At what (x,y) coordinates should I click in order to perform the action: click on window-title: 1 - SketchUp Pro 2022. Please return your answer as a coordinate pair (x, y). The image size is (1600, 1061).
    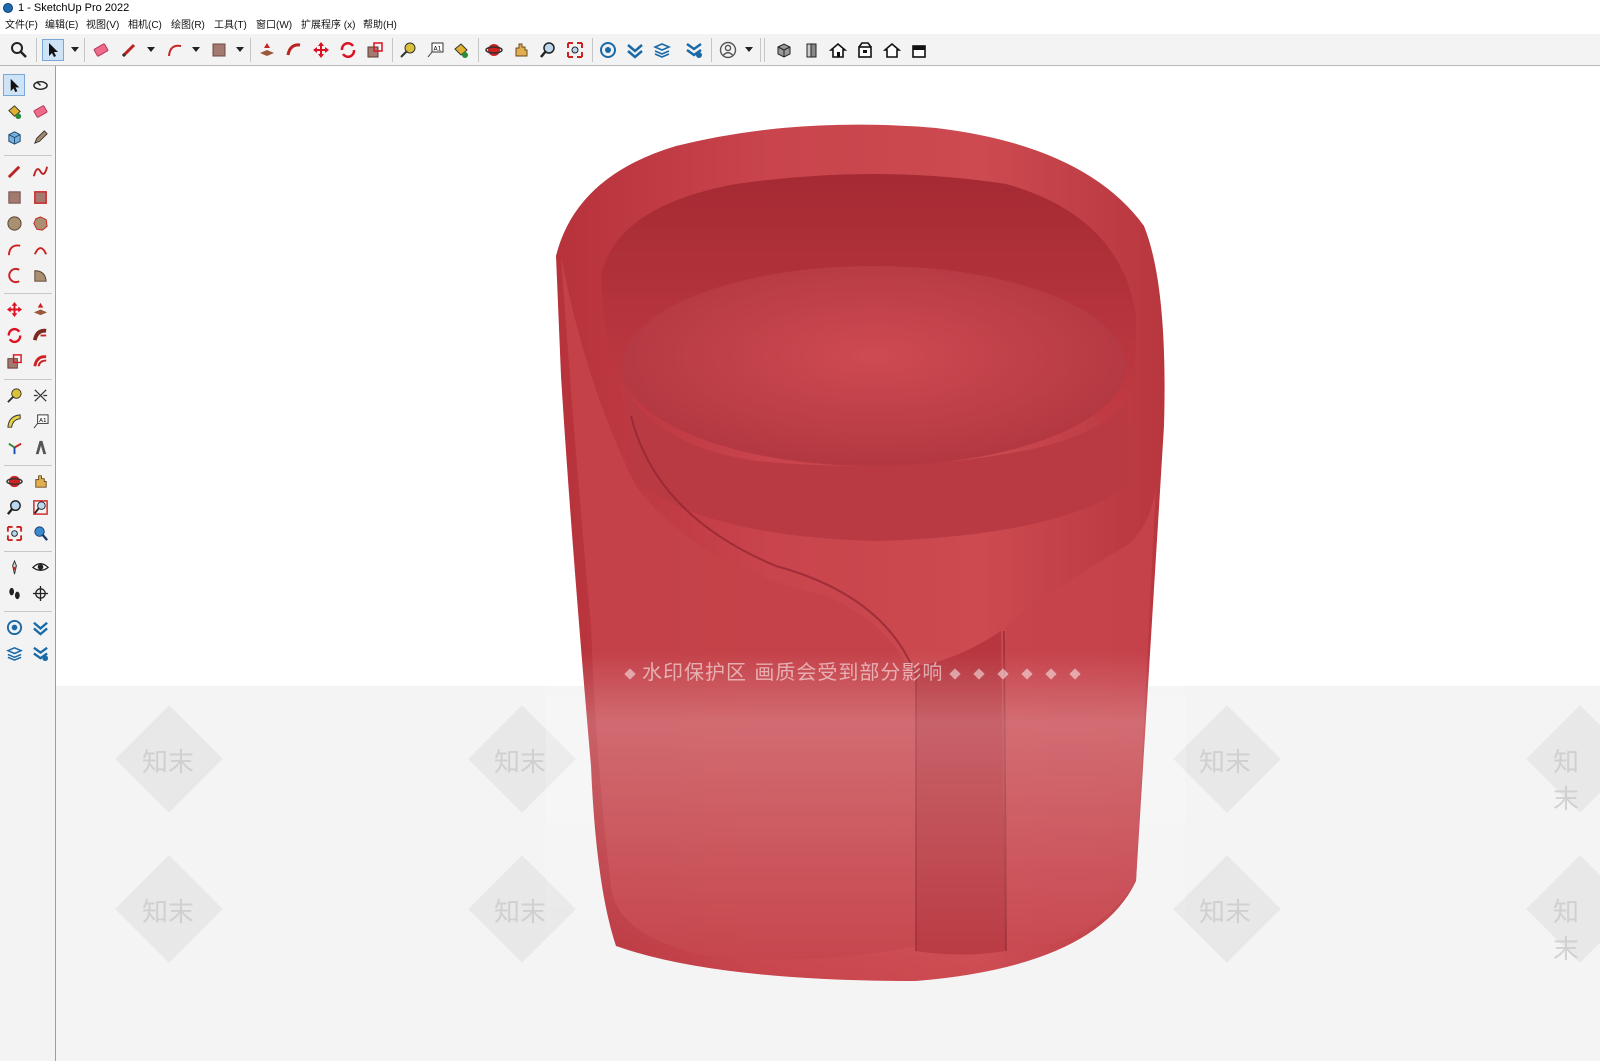
    Looking at the image, I should click on (74, 8).